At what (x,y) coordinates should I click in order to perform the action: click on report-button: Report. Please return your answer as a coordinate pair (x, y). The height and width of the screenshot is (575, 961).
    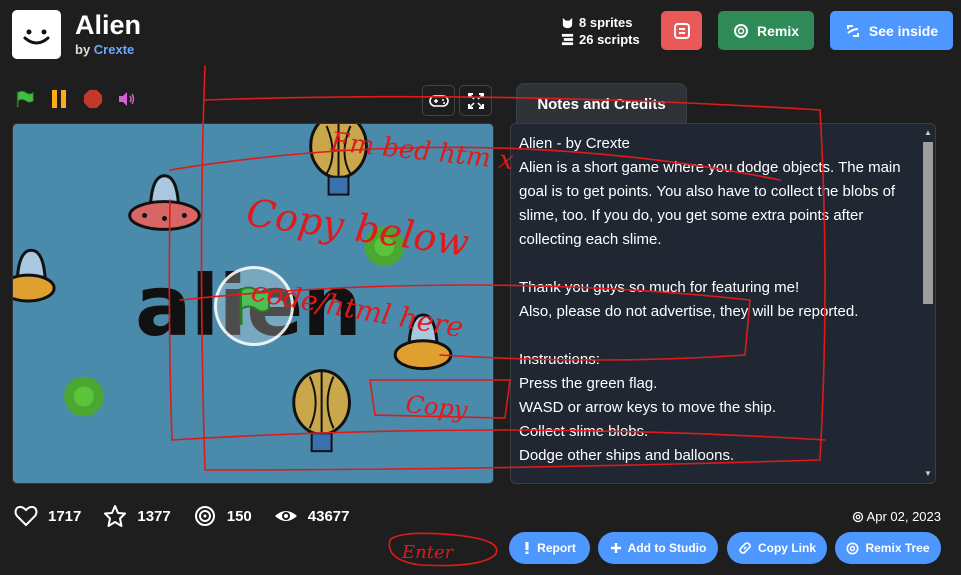
    Looking at the image, I should click on (549, 548).